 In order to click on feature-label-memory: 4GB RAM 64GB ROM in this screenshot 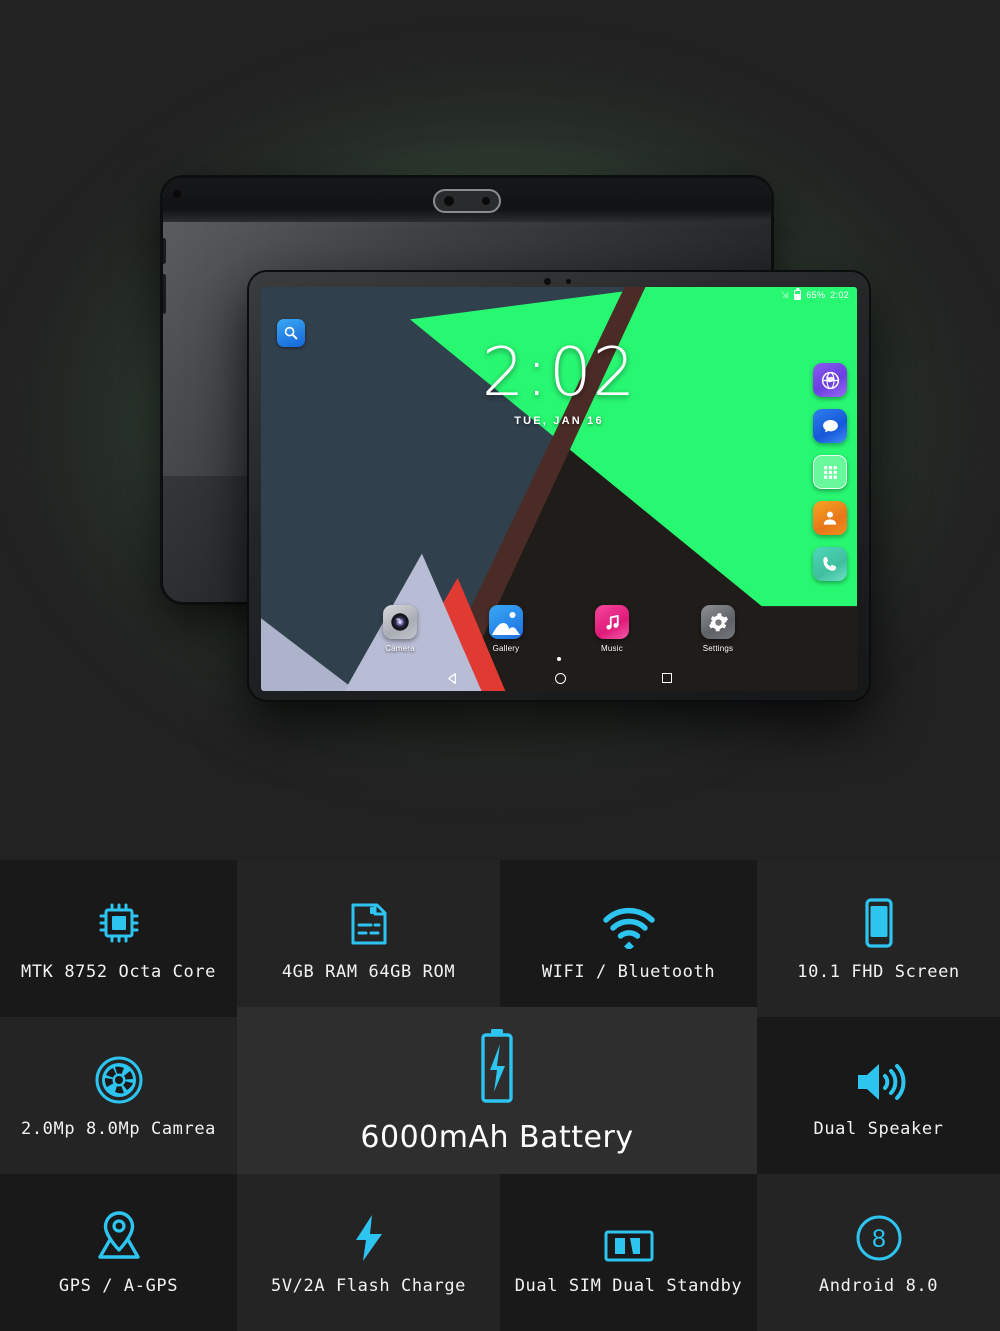, I will do `click(368, 972)`.